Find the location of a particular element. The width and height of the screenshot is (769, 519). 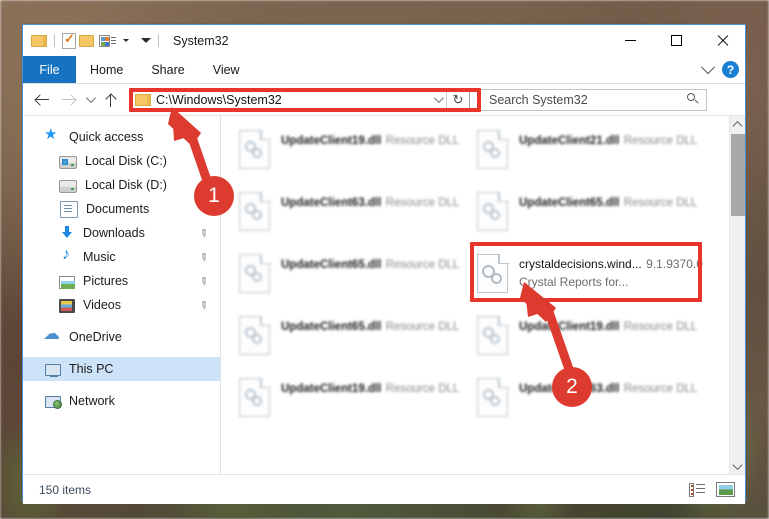

sidebar-item-label: This PC is located at coordinates (91, 369).